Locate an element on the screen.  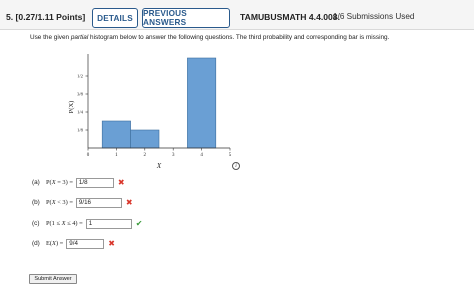
answer-row: (c) P(1 ≤ X ≤ 4) = 1 ✔ is located at coordinates (87, 223).